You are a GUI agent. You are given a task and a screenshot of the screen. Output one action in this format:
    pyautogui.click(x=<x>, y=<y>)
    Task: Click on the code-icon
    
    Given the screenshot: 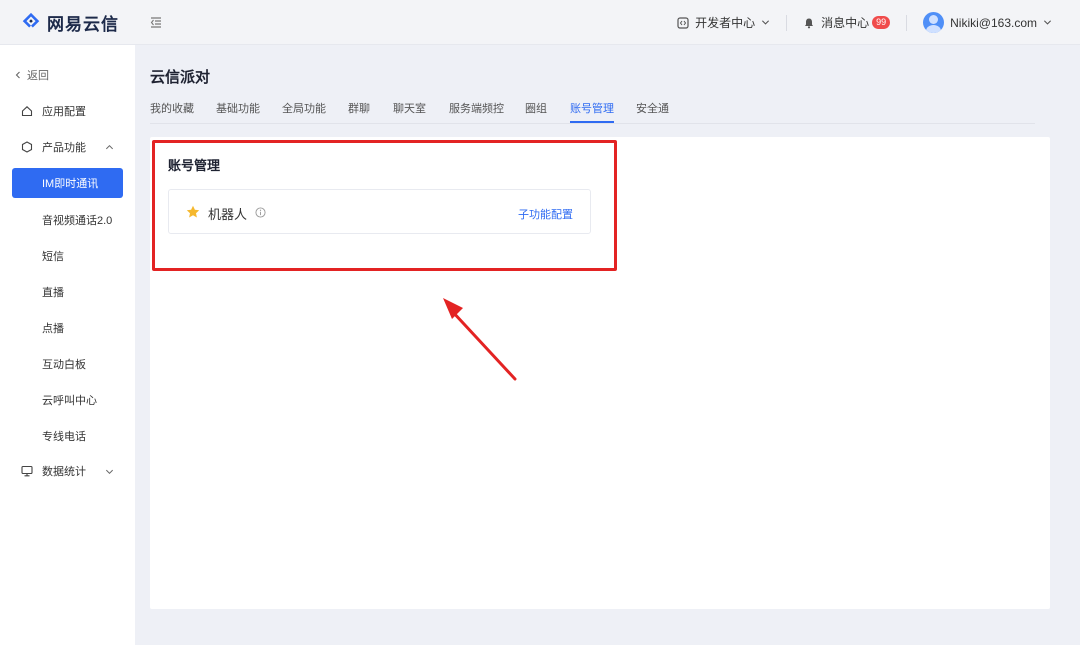 What is the action you would take?
    pyautogui.click(x=683, y=22)
    